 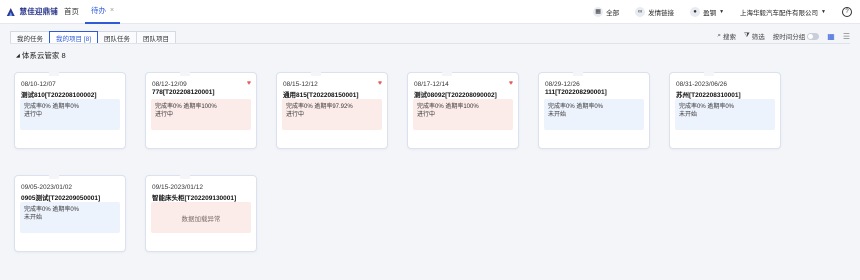 What do you see at coordinates (112, 10) in the screenshot?
I see `close-icon: ×` at bounding box center [112, 10].